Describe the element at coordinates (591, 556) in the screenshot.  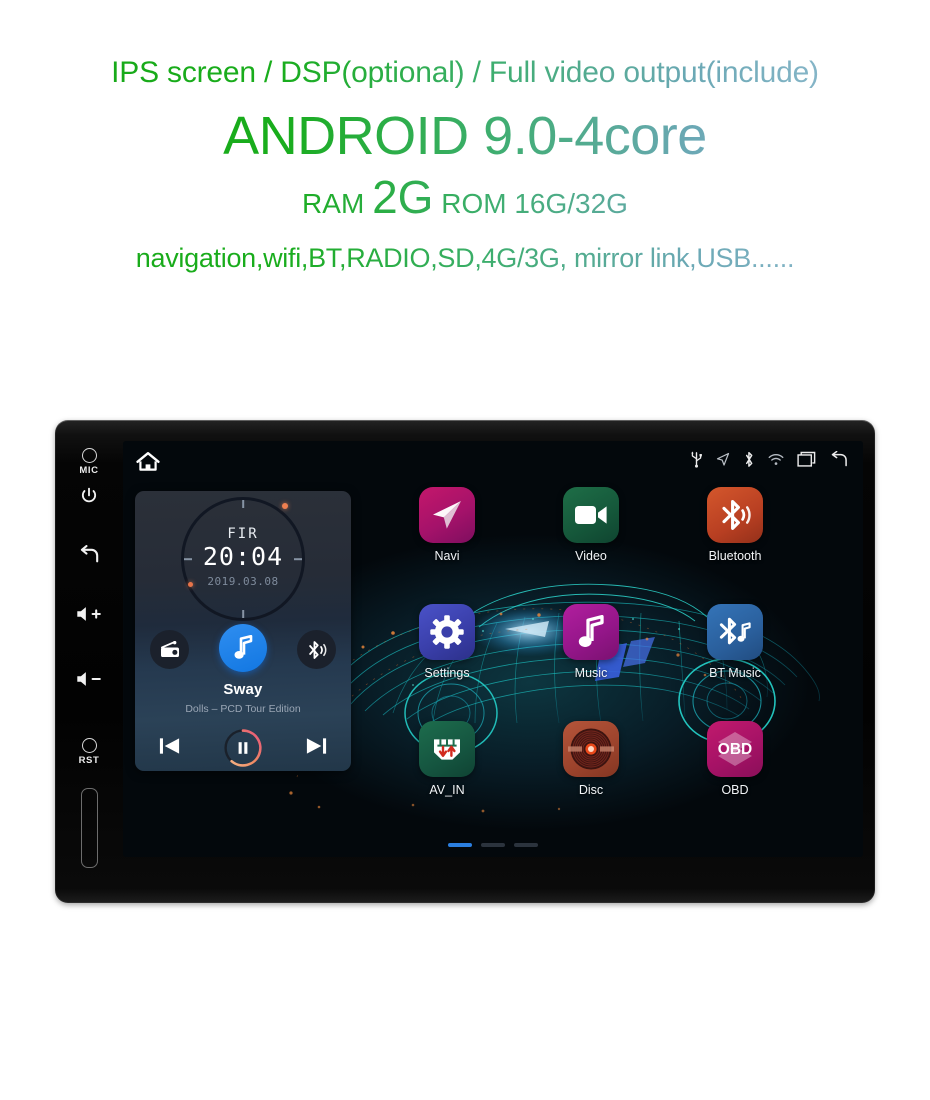
I see `app-label-video: Video` at that location.